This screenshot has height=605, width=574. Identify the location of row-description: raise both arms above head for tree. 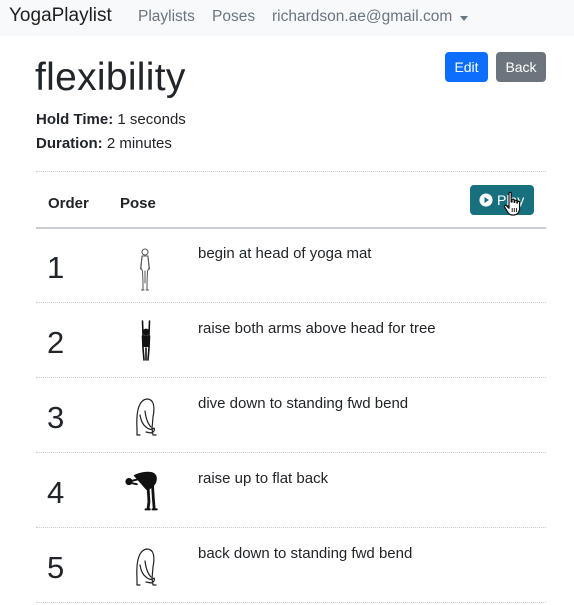
(317, 328).